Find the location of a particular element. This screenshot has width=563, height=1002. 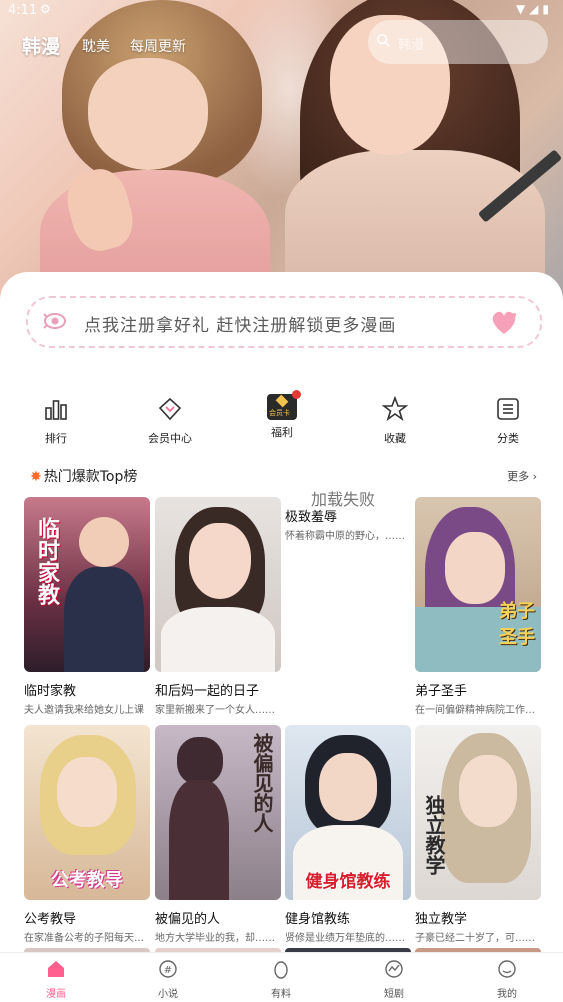

comic-cover: 独立教学 is located at coordinates (478, 812).